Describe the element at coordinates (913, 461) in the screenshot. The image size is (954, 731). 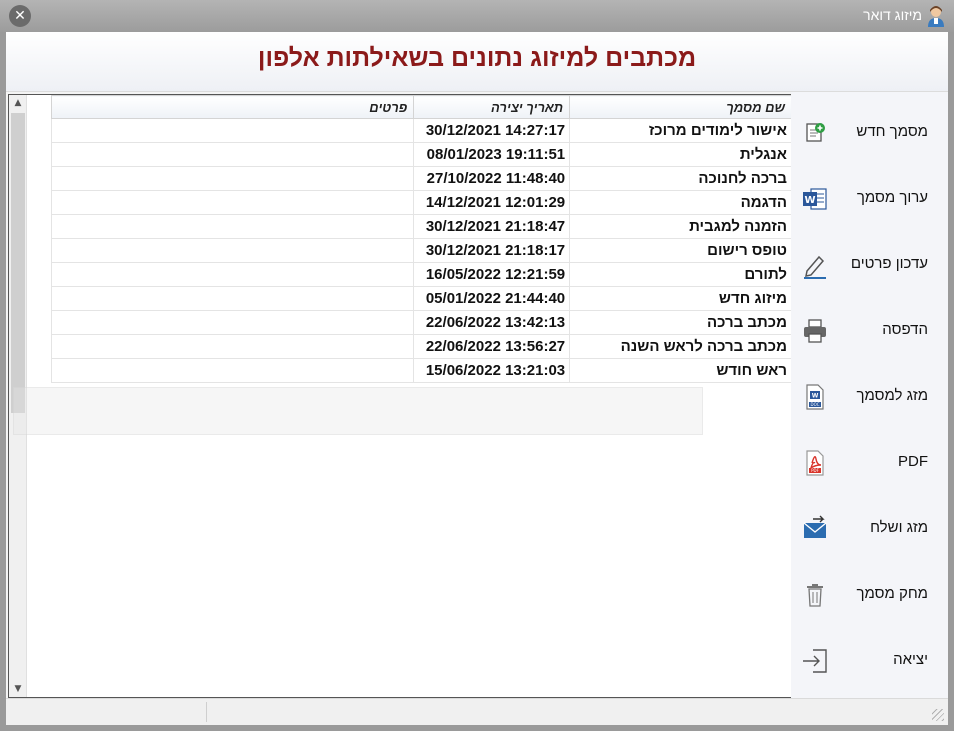
I see `pdf-label: PDF` at that location.